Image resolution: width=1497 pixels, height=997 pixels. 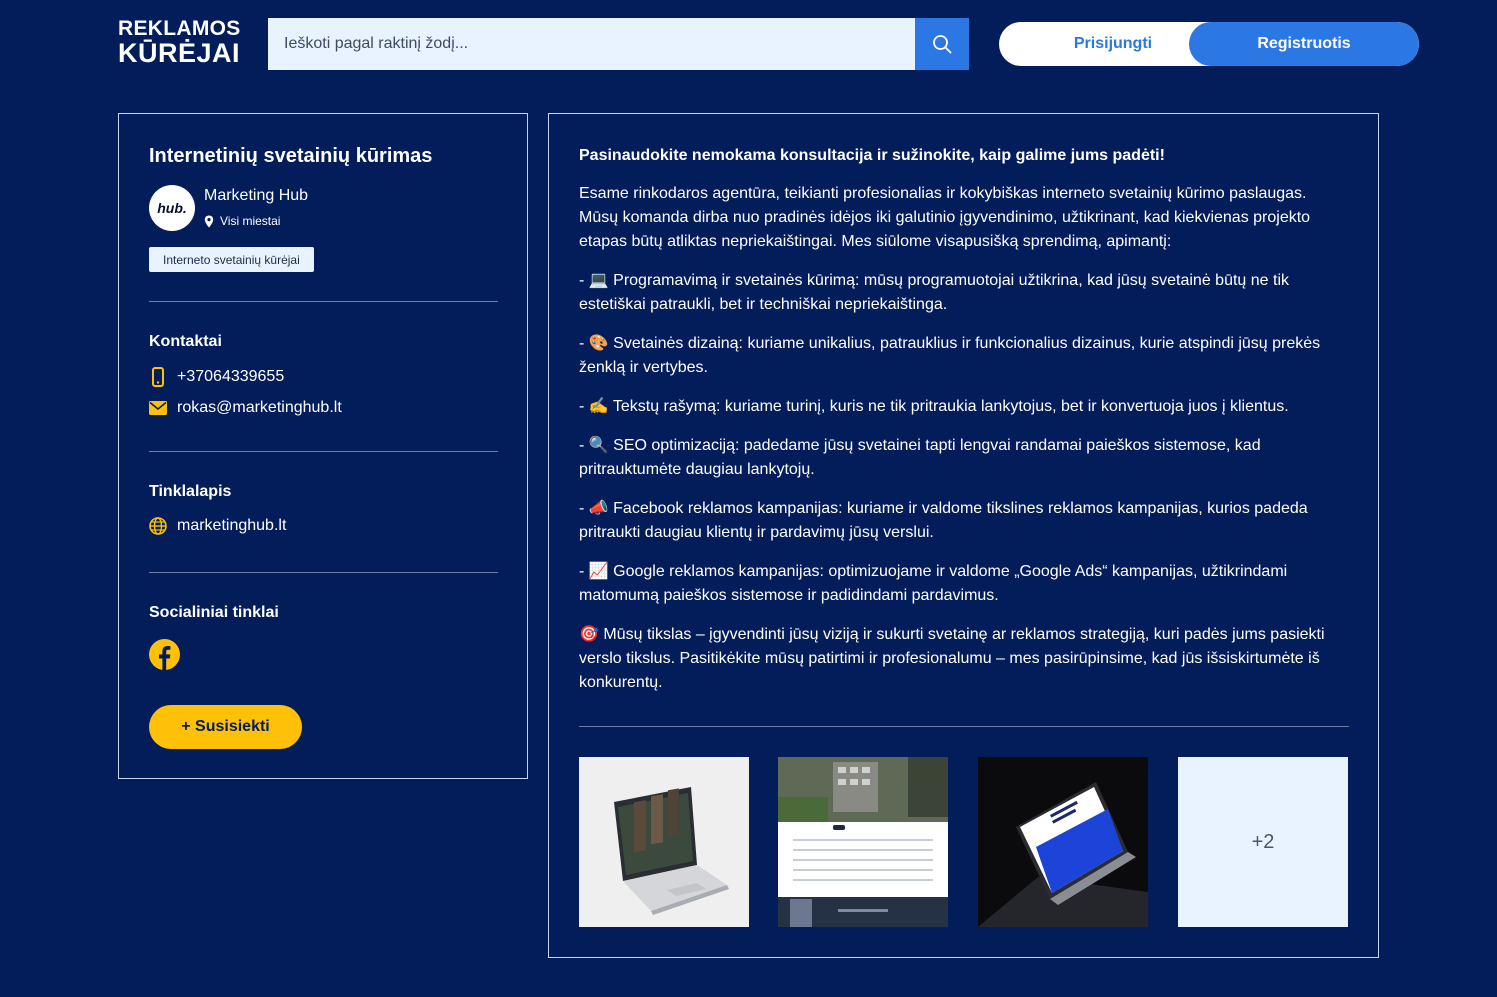 What do you see at coordinates (179, 53) in the screenshot?
I see `logo-line-2: KŪRĖJAI` at bounding box center [179, 53].